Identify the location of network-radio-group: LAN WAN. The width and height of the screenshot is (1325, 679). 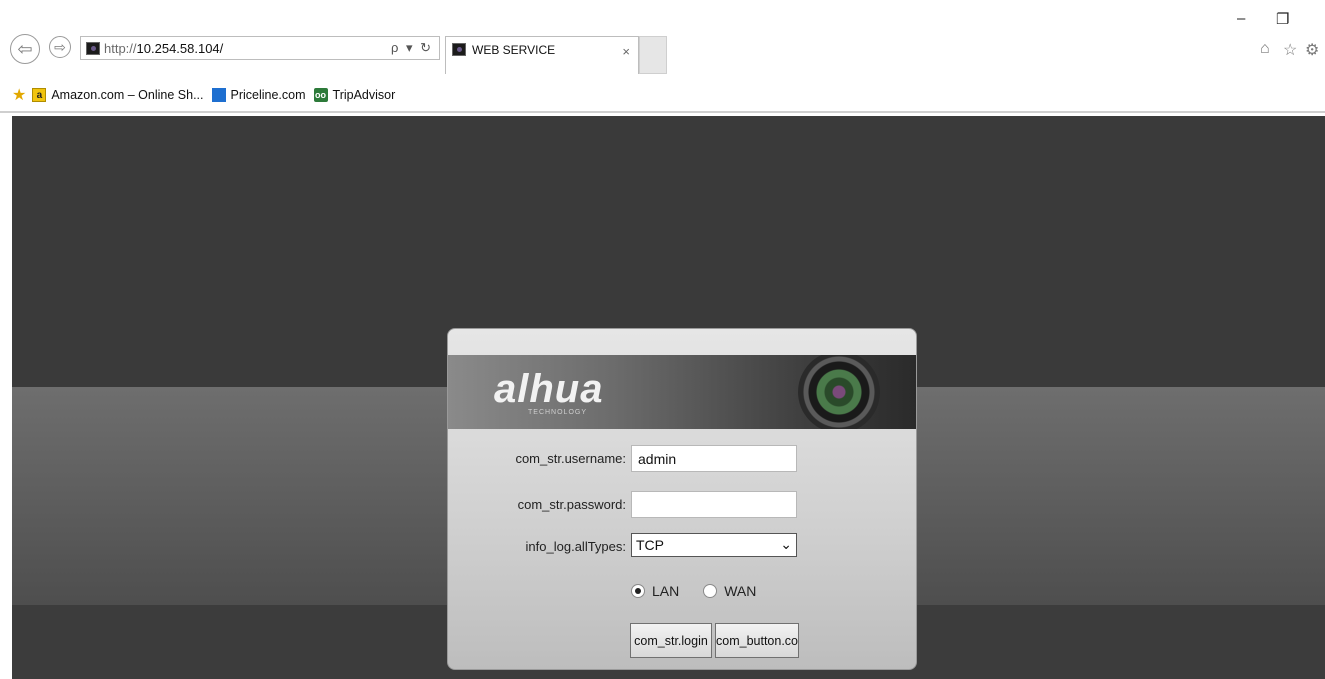
(705, 591).